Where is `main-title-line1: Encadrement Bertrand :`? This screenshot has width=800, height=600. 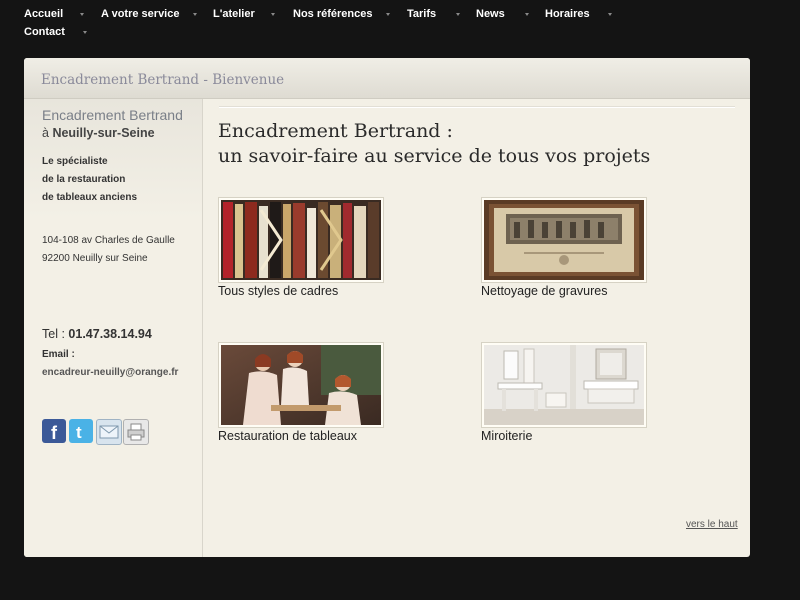
main-title-line1: Encadrement Bertrand : is located at coordinates (335, 131).